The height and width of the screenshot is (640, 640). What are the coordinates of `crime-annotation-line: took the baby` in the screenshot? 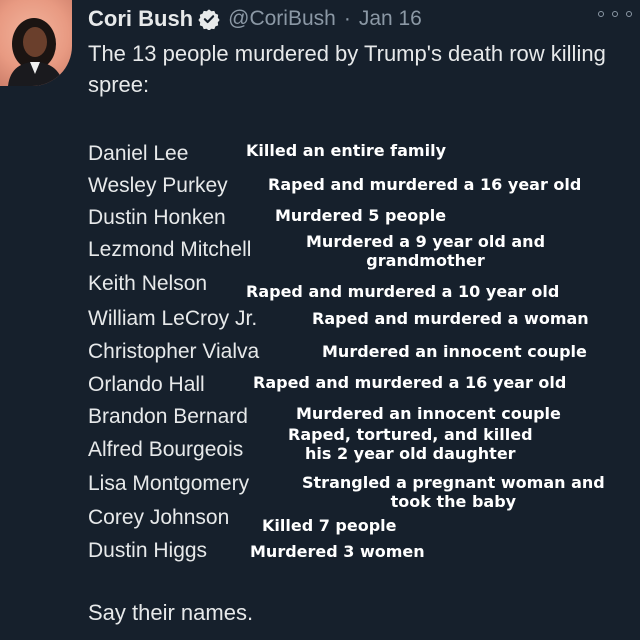 It's located at (453, 501).